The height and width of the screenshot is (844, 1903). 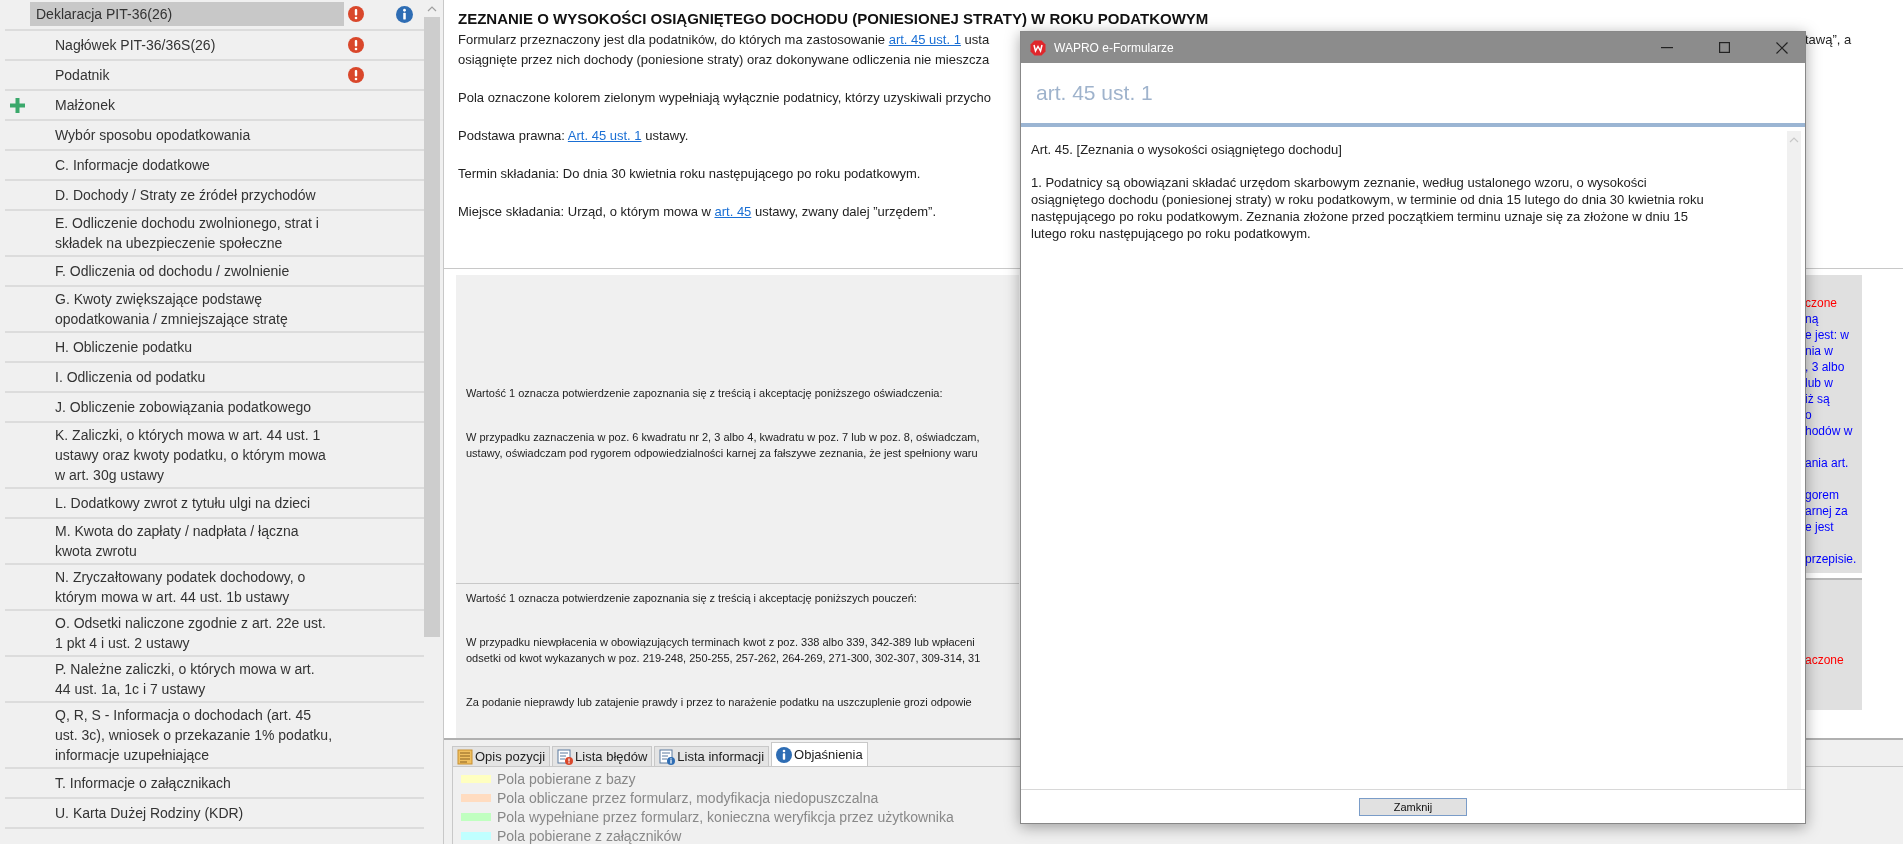 I want to click on info-icon, so click(x=784, y=754).